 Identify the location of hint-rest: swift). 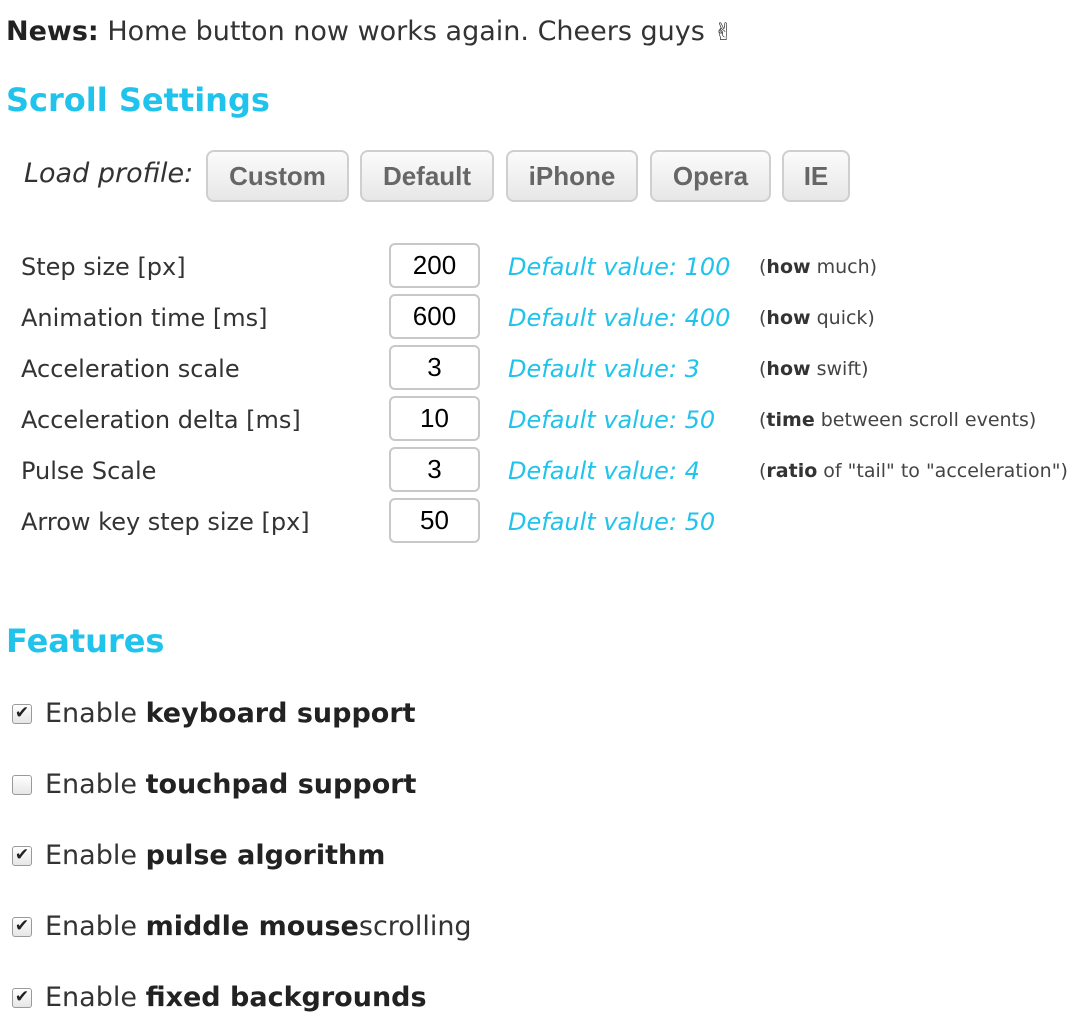
(839, 369).